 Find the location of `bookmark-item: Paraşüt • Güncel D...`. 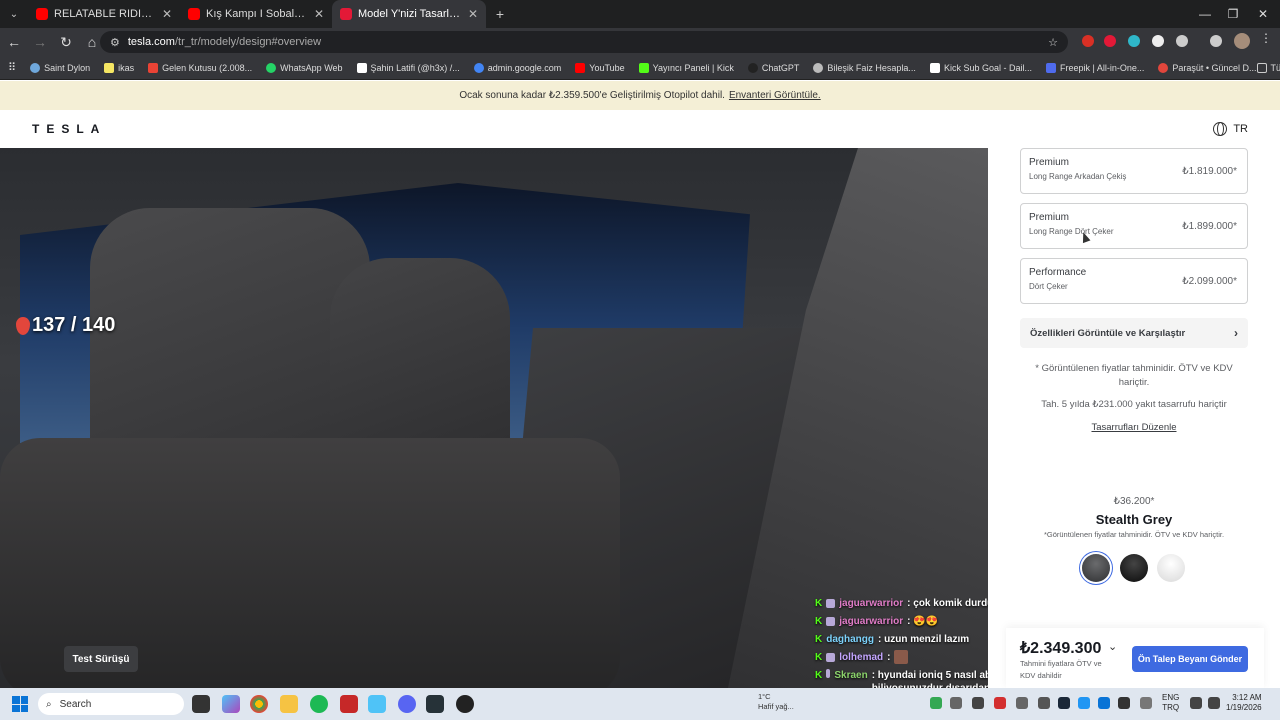

bookmark-item: Paraşüt • Güncel D... is located at coordinates (1207, 67).